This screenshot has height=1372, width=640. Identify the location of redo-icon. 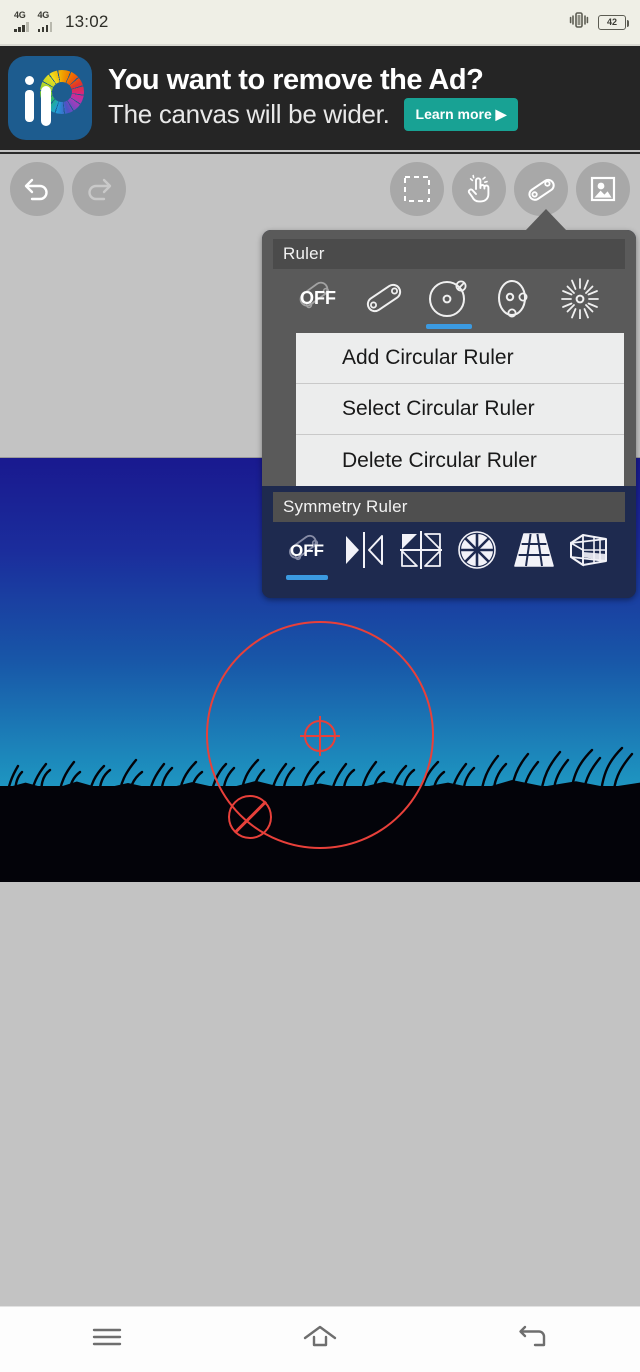
(99, 189).